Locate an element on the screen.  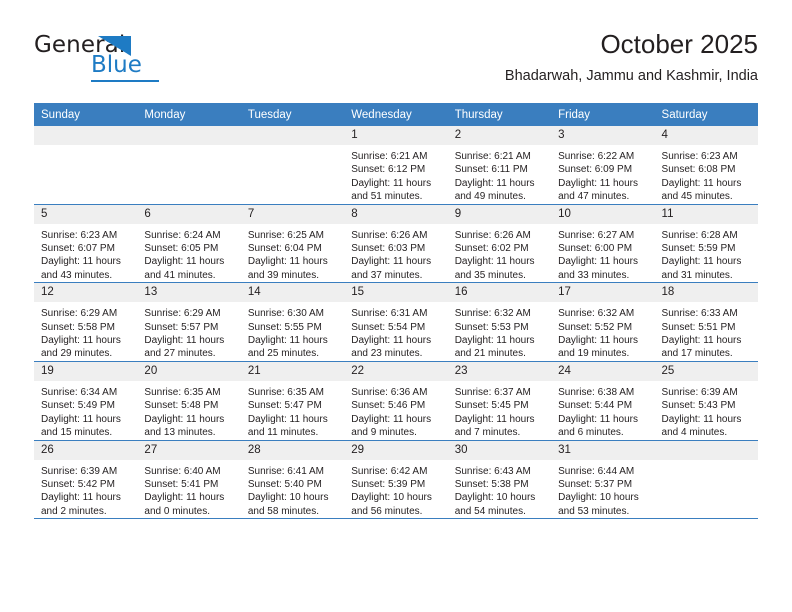
day-number: 11 is located at coordinates (706, 214).